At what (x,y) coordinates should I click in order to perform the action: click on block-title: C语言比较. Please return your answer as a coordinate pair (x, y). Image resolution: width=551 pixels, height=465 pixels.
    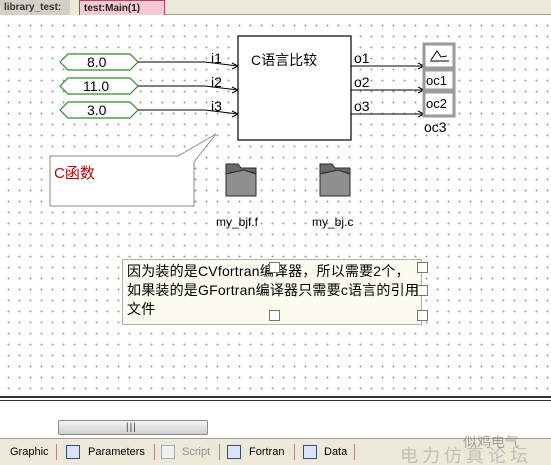
    Looking at the image, I should click on (284, 60).